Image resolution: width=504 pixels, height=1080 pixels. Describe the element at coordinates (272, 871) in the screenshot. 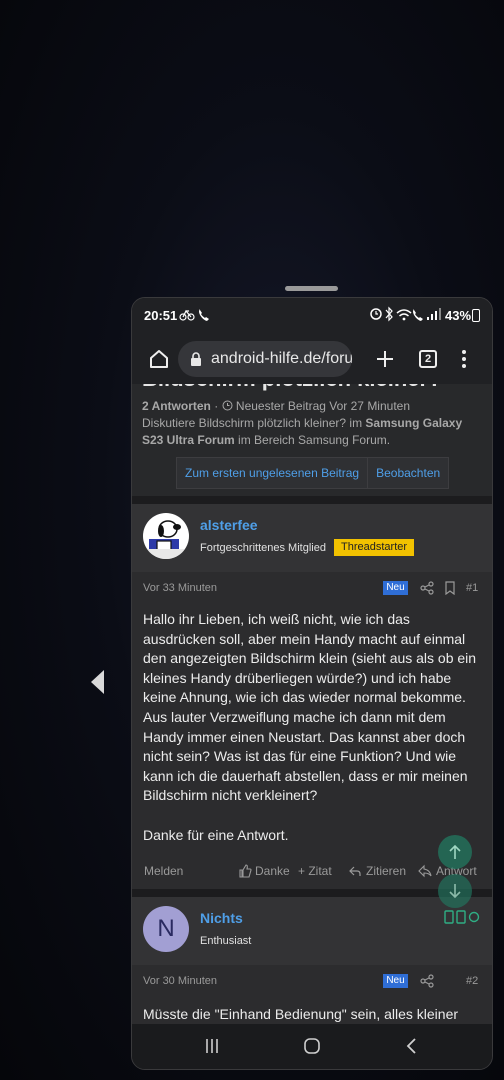

I see `like-button: Danke` at that location.